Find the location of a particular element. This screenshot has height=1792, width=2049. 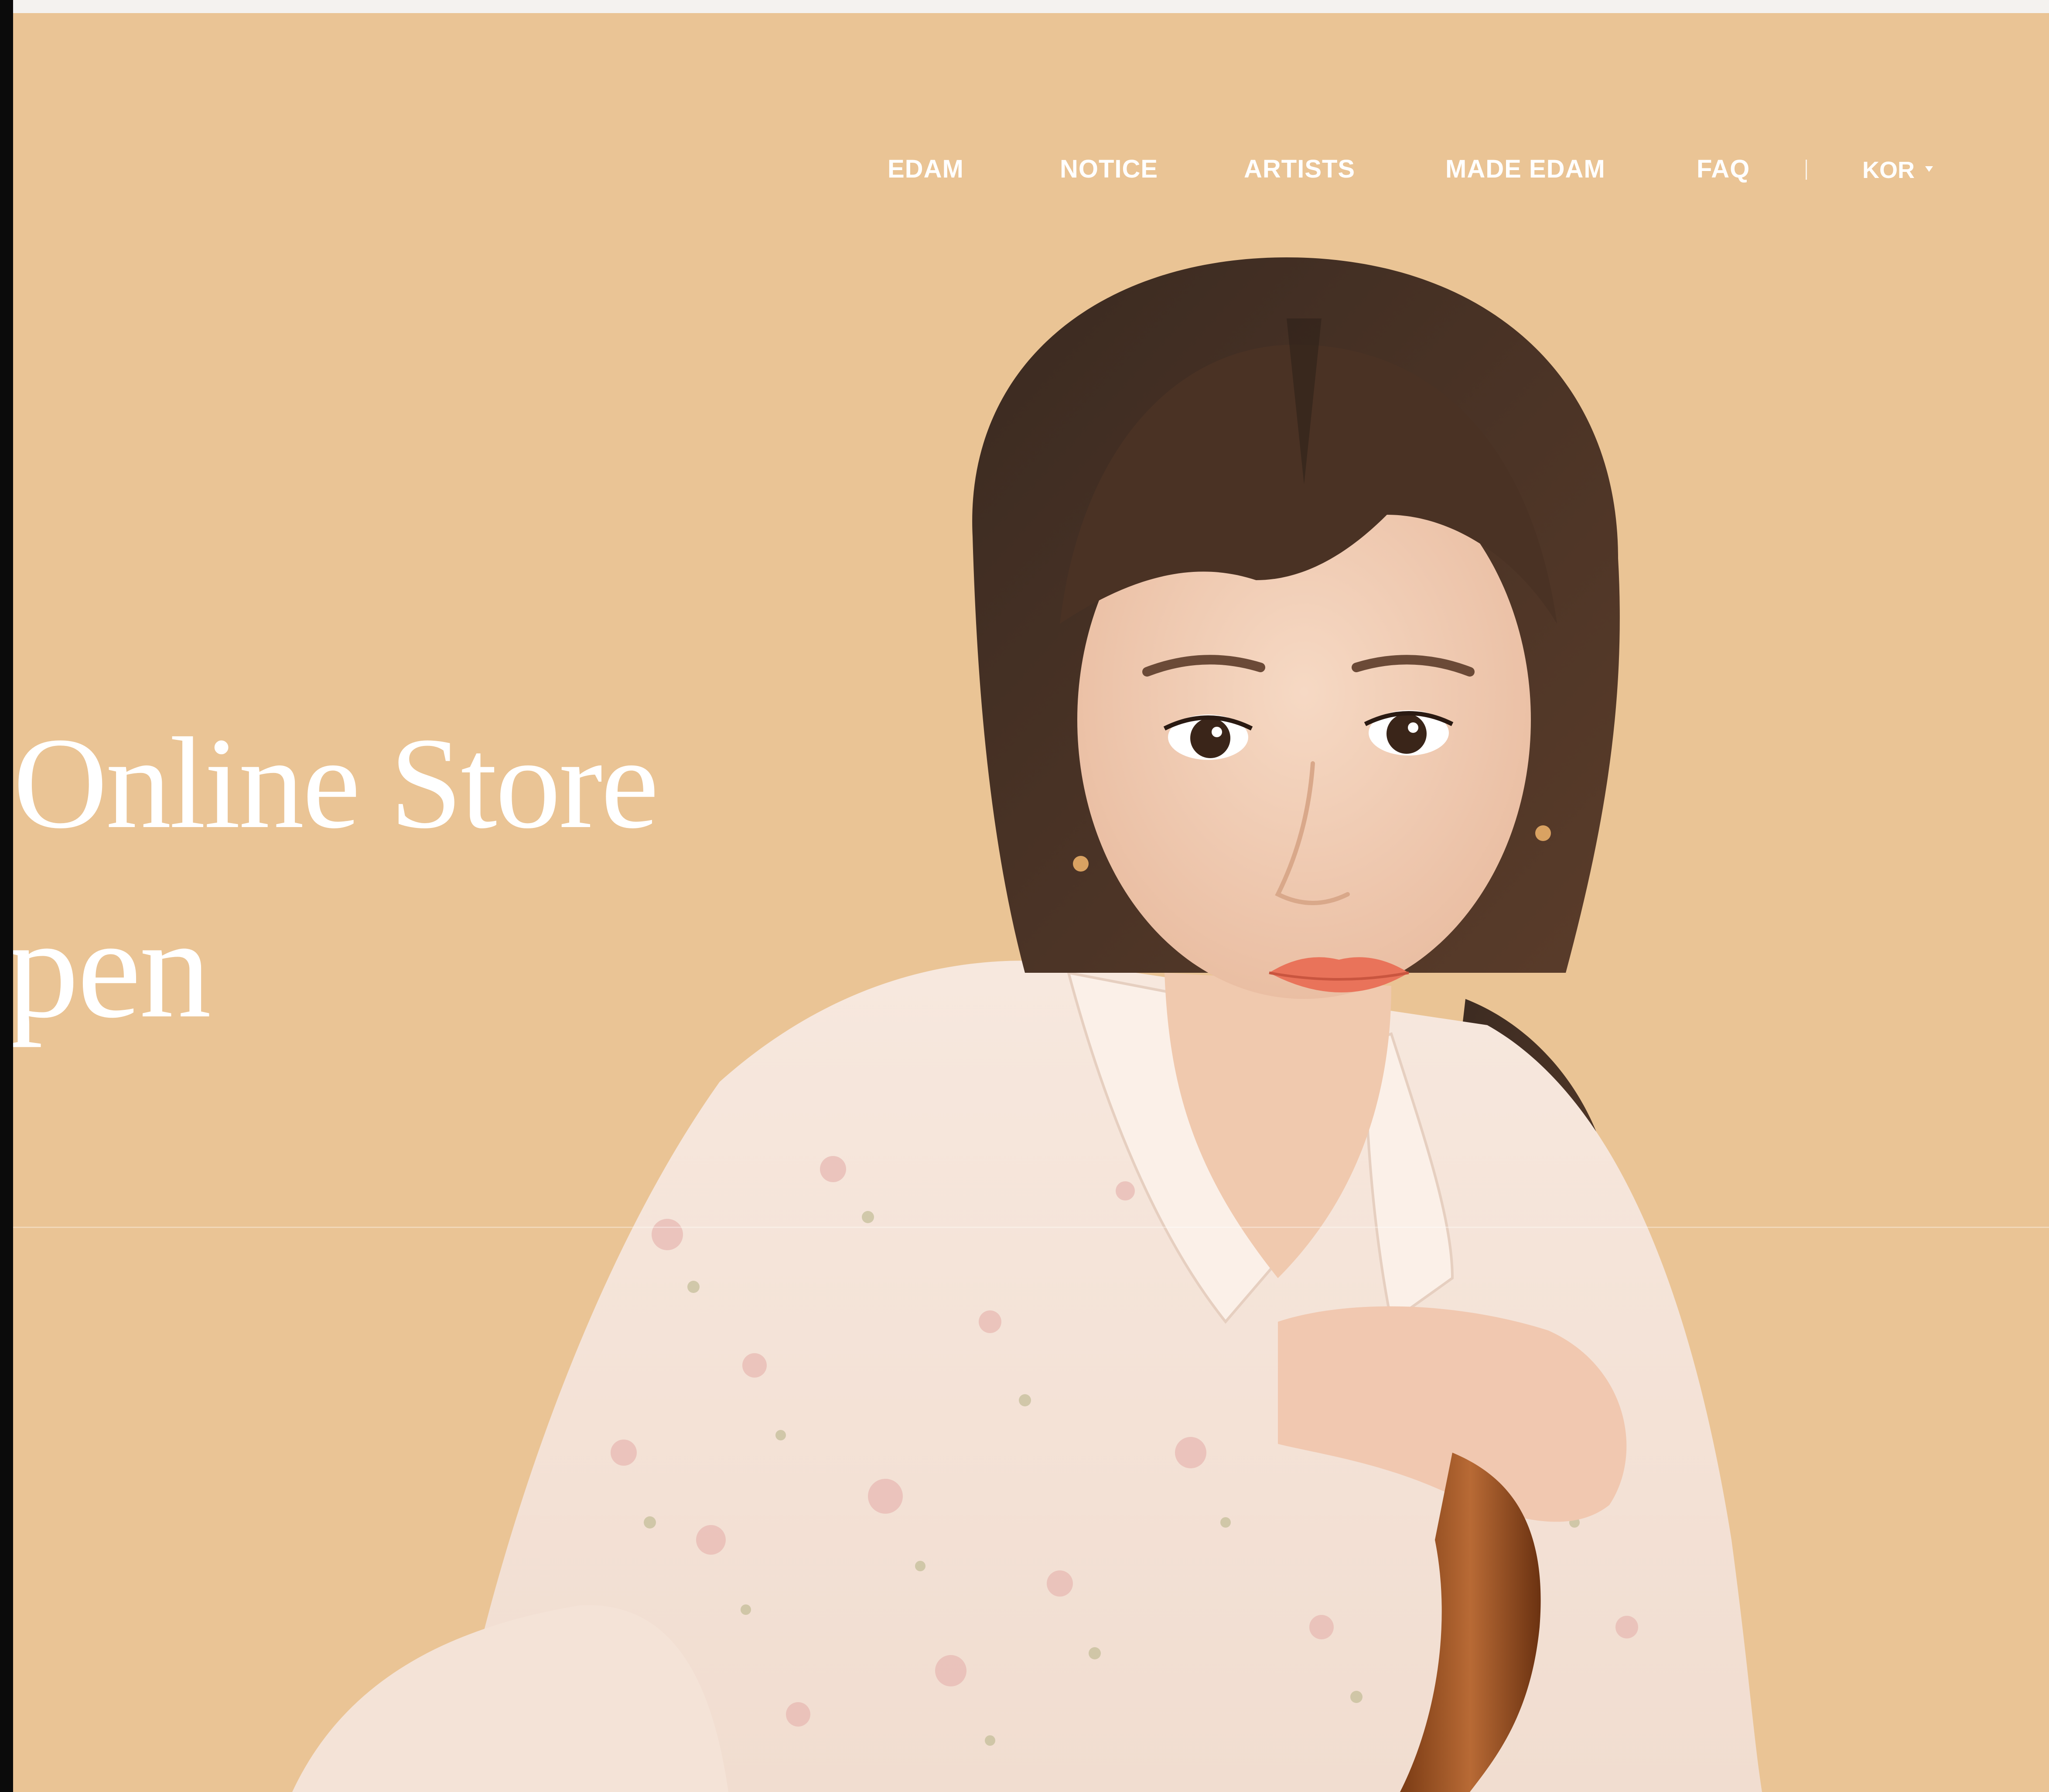

language-selector: KOR is located at coordinates (1897, 170).